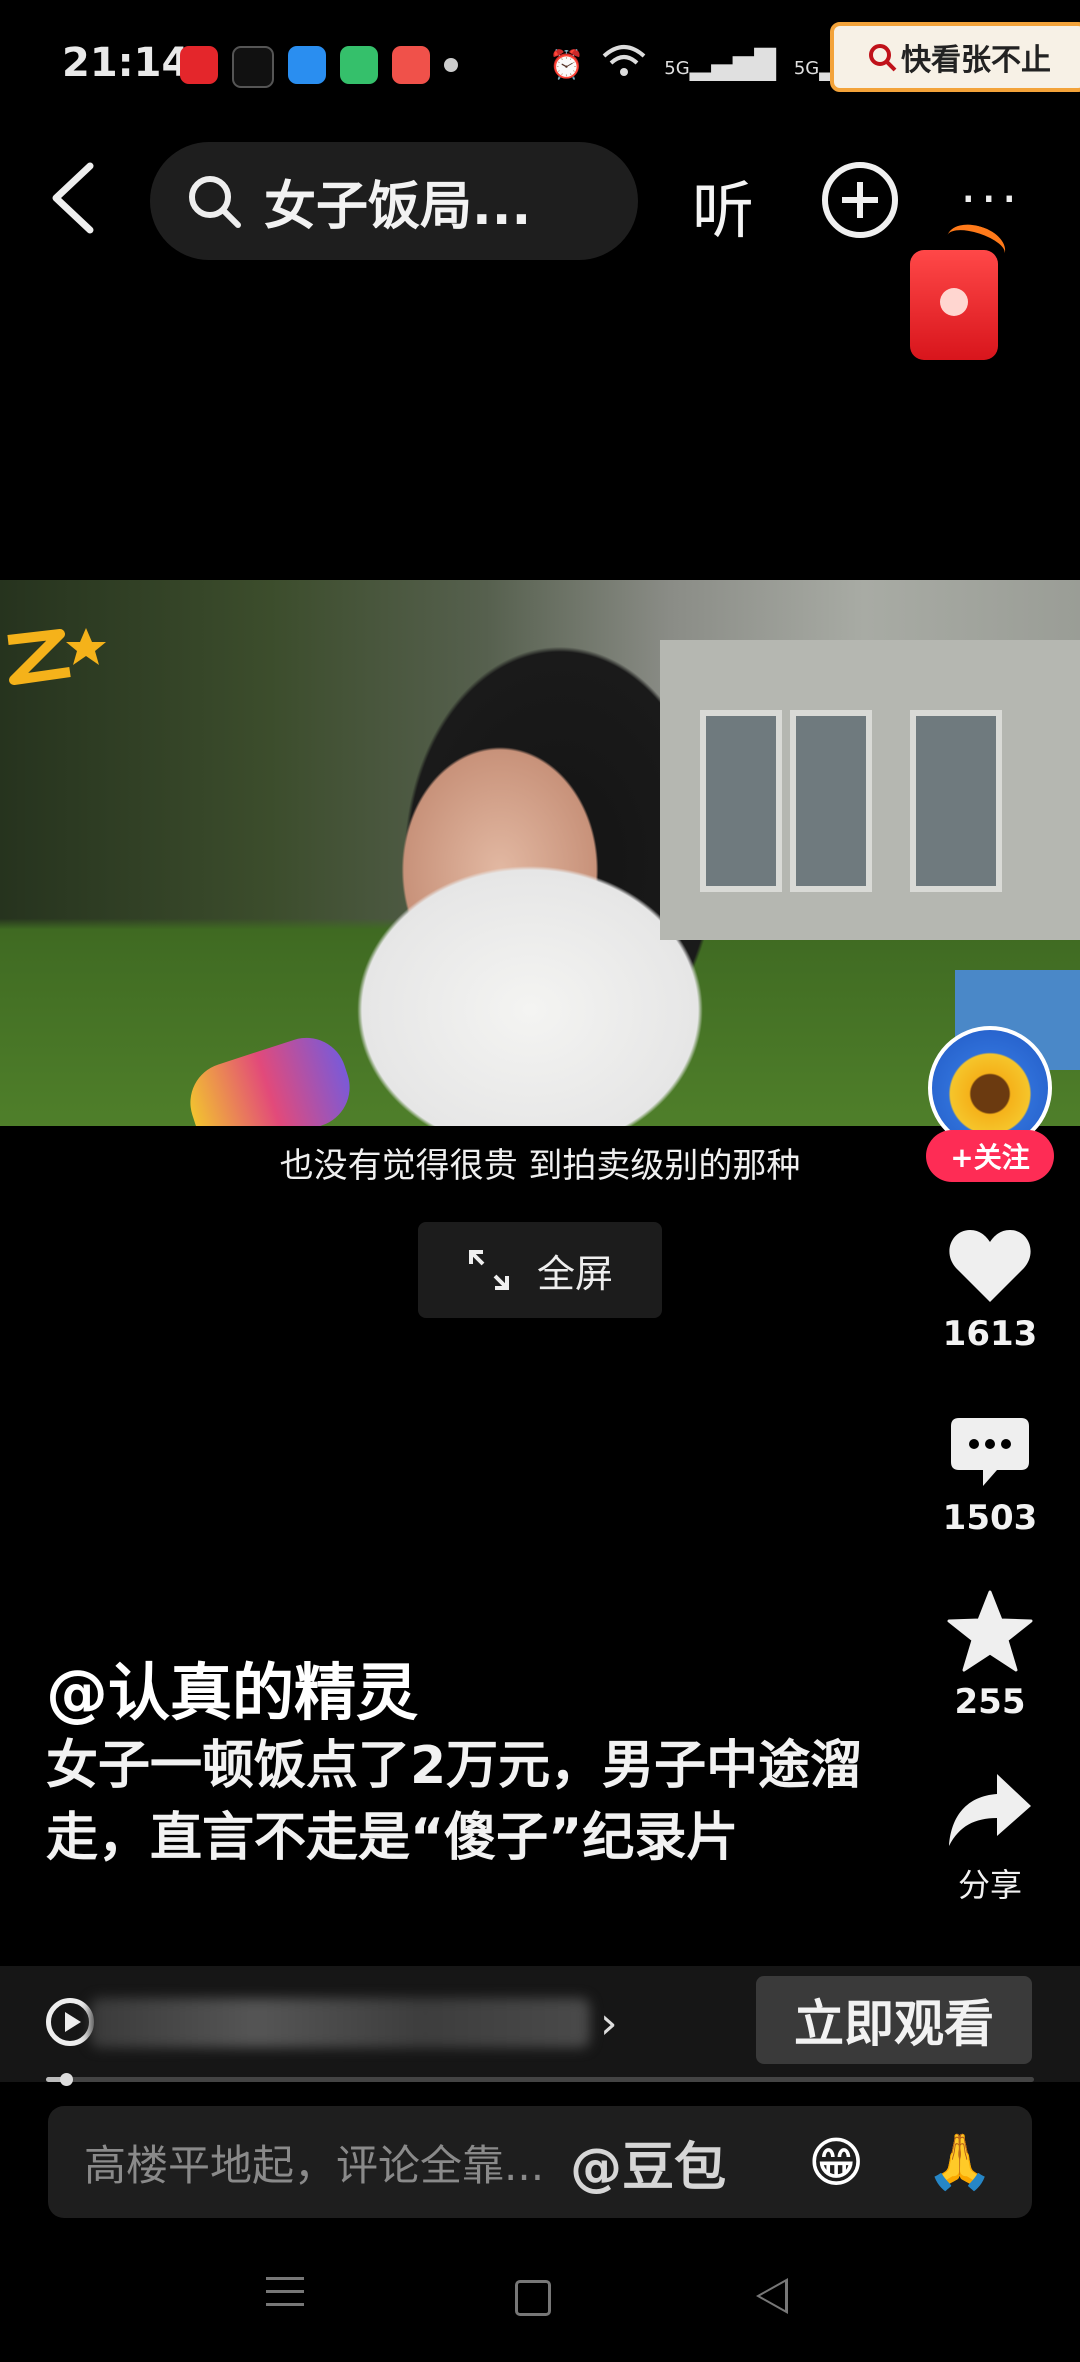 This screenshot has height=2362, width=1080. I want to click on channel-logo, so click(55, 667).